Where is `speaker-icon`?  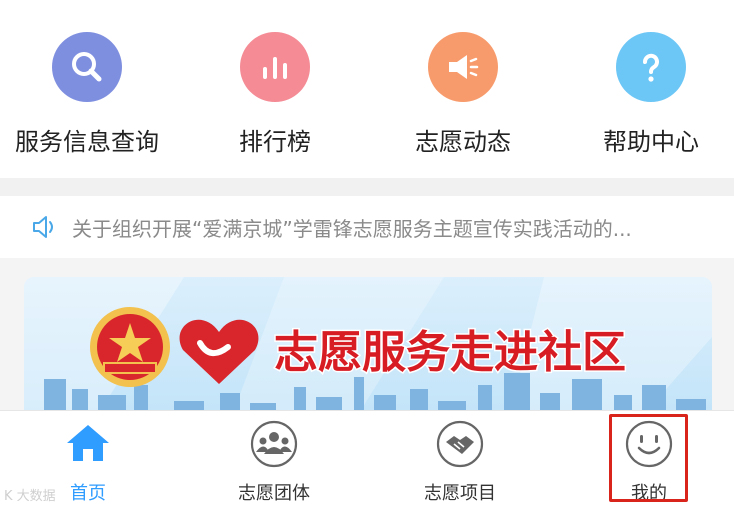
speaker-icon is located at coordinates (43, 227).